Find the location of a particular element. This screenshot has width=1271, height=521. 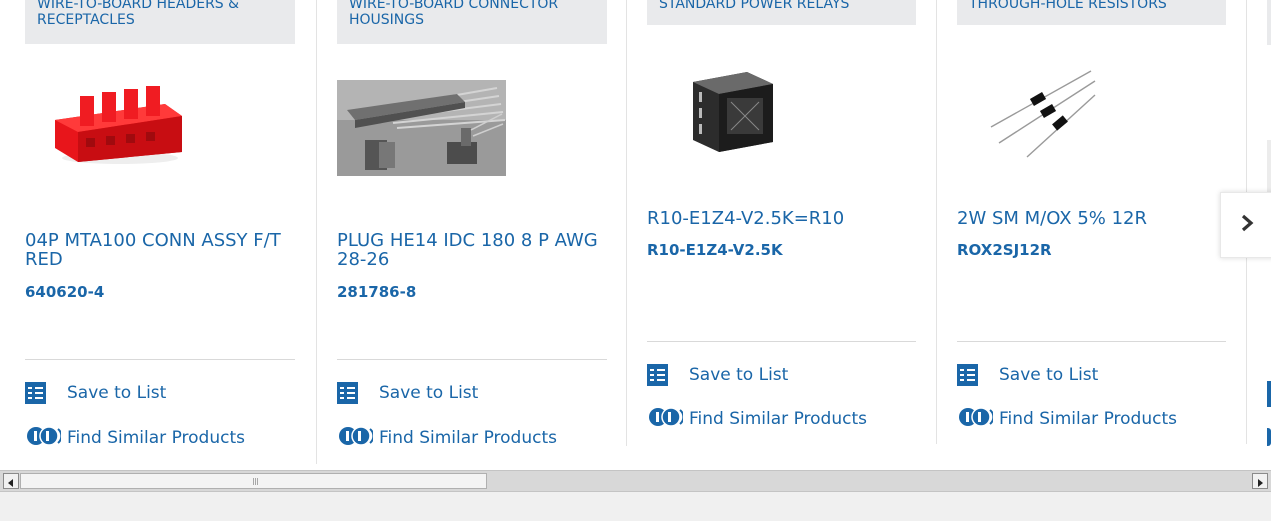

grip-icon is located at coordinates (256, 481).